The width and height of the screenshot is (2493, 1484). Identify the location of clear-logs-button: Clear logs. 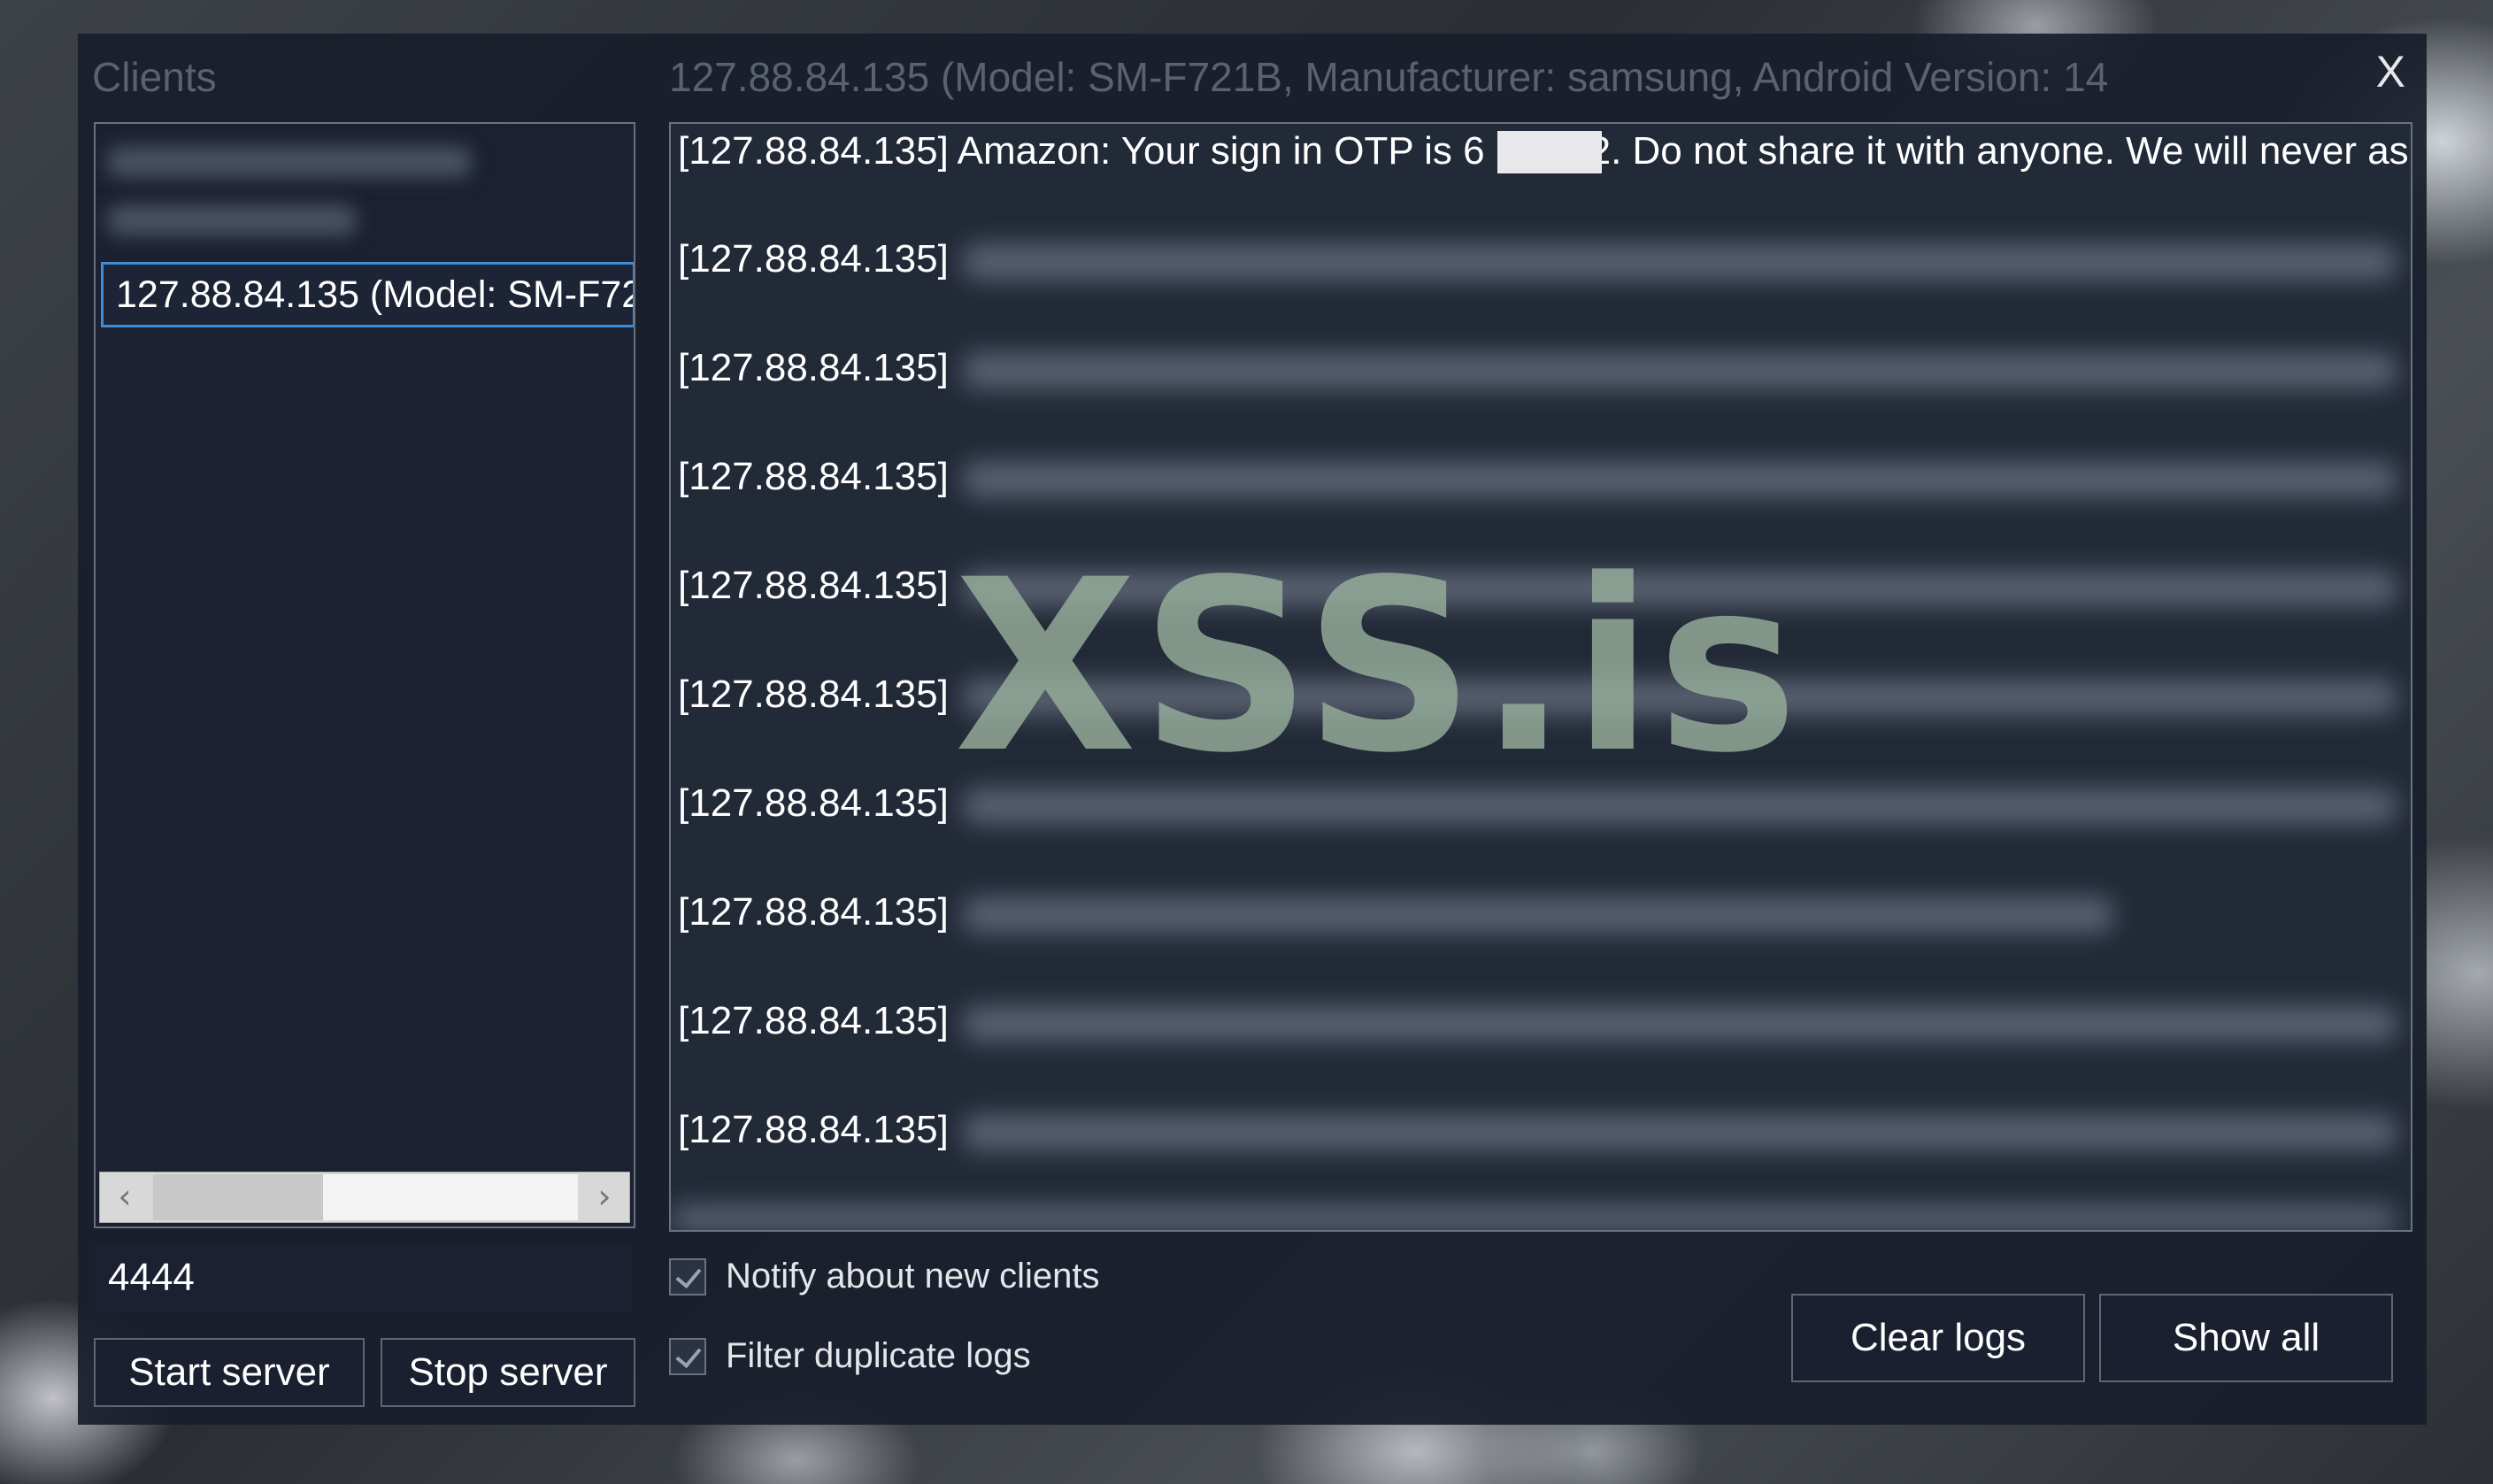
(1938, 1338).